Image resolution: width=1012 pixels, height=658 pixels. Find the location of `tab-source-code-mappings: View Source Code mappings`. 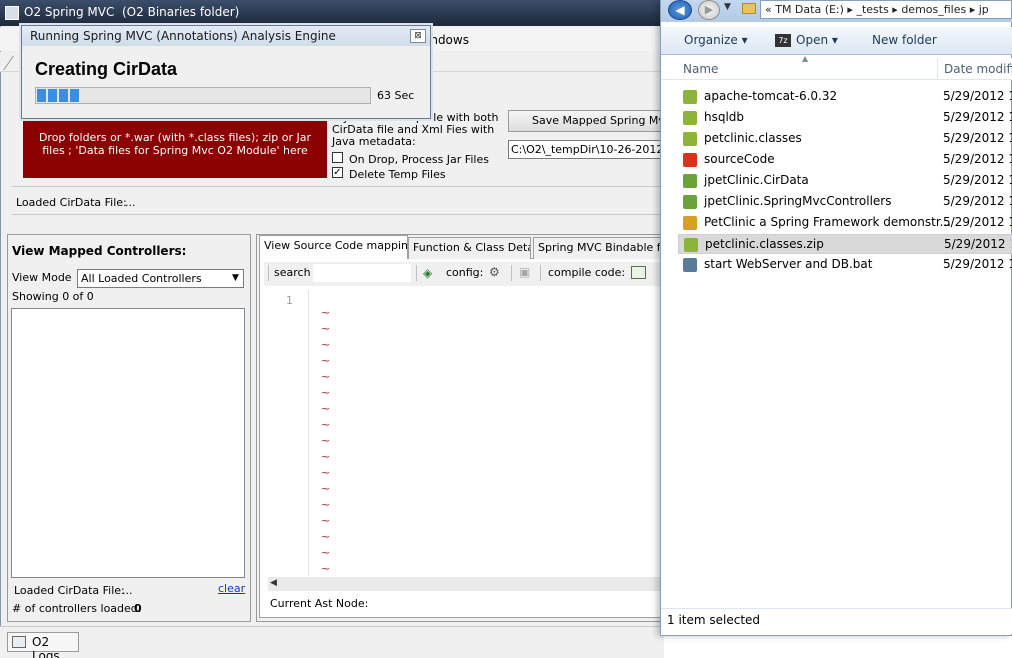

tab-source-code-mappings: View Source Code mappings is located at coordinates (333, 247).